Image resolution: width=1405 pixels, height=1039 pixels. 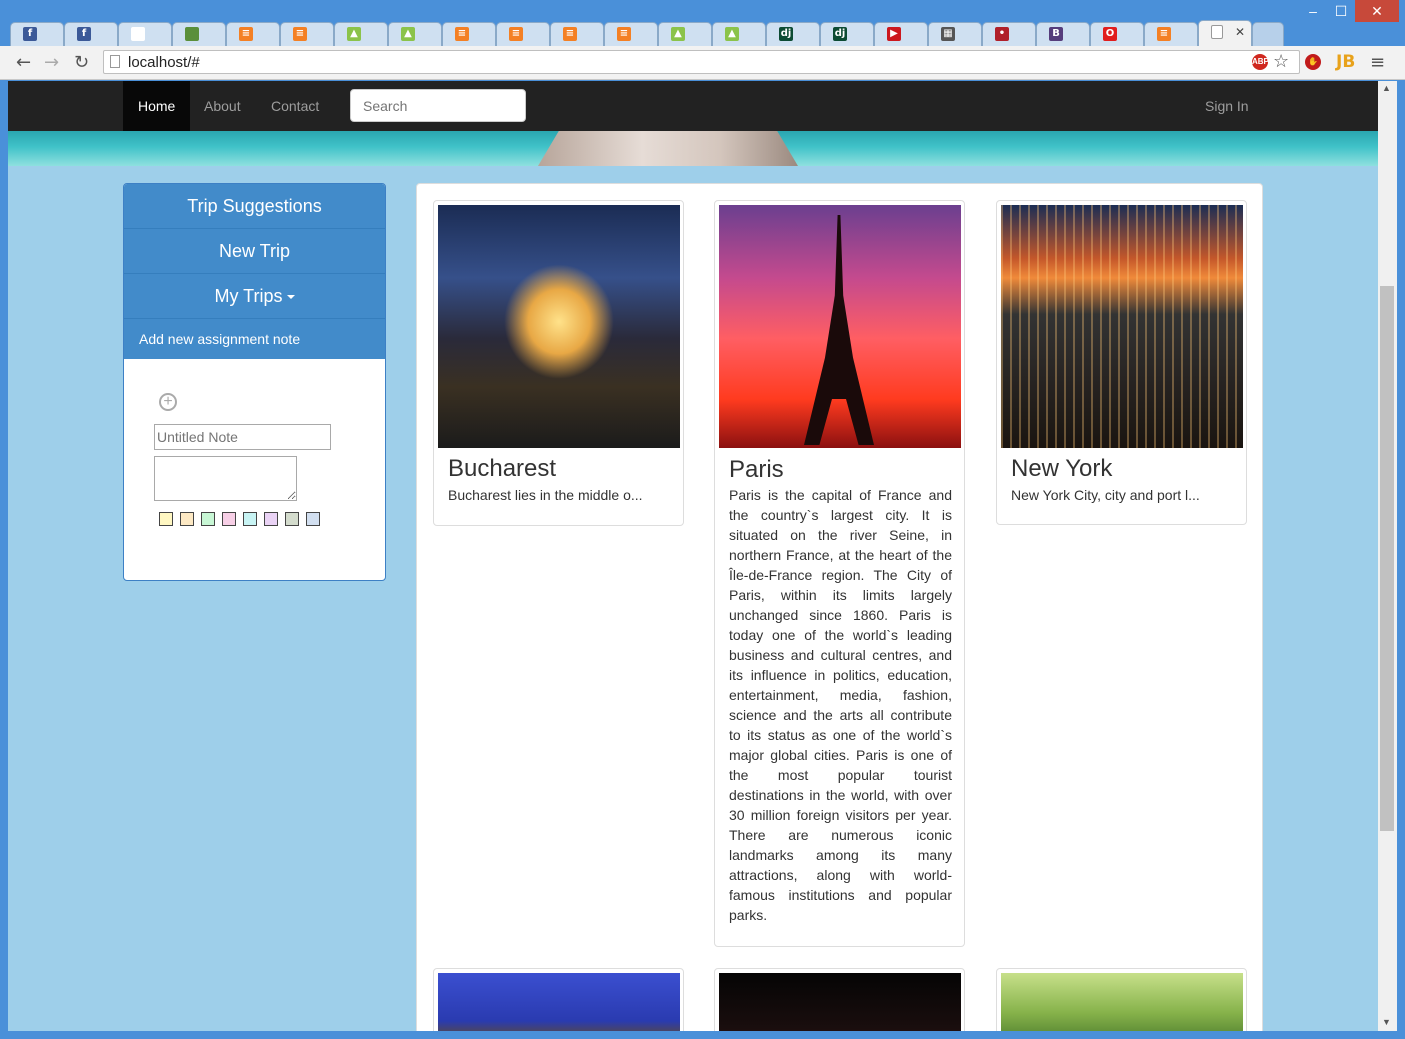 I want to click on minimize-icon: –, so click(x=1313, y=11).